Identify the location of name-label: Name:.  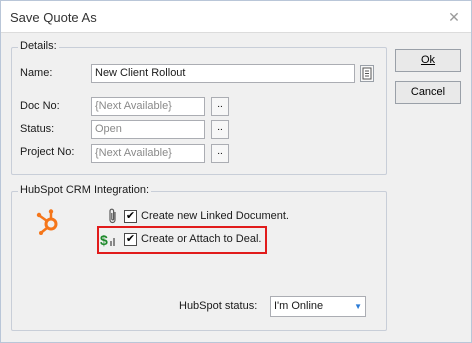
(36, 73).